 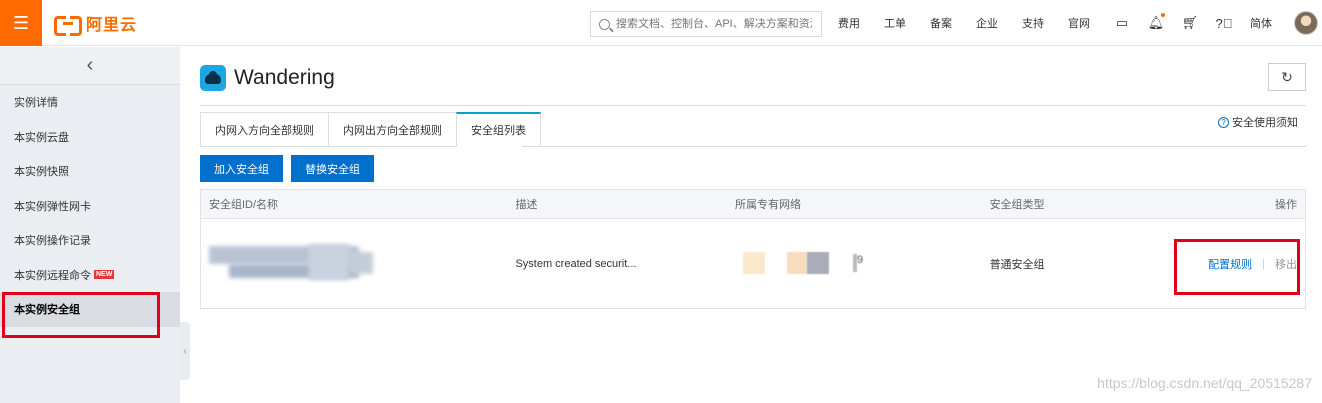 What do you see at coordinates (294, 263) in the screenshot?
I see `redacted-id` at bounding box center [294, 263].